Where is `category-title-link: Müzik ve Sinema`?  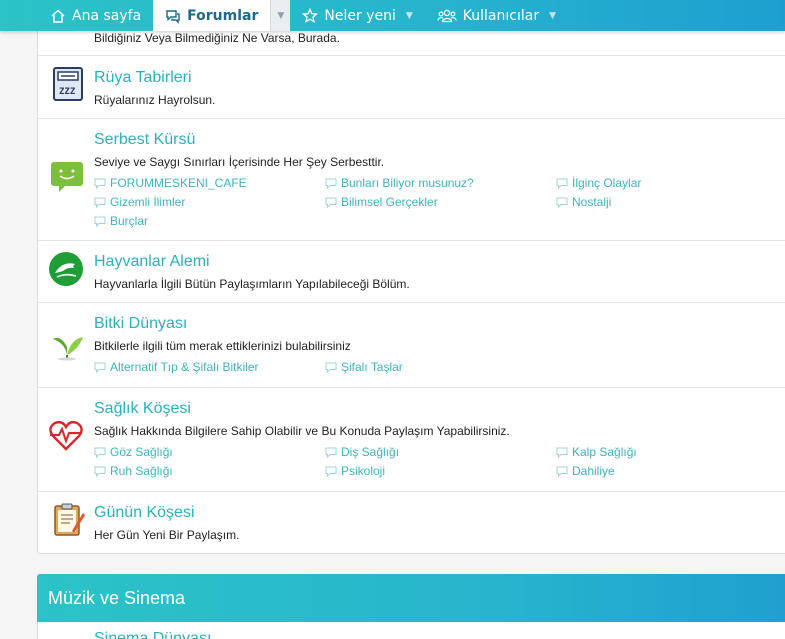 category-title-link: Müzik ve Sinema is located at coordinates (116, 598).